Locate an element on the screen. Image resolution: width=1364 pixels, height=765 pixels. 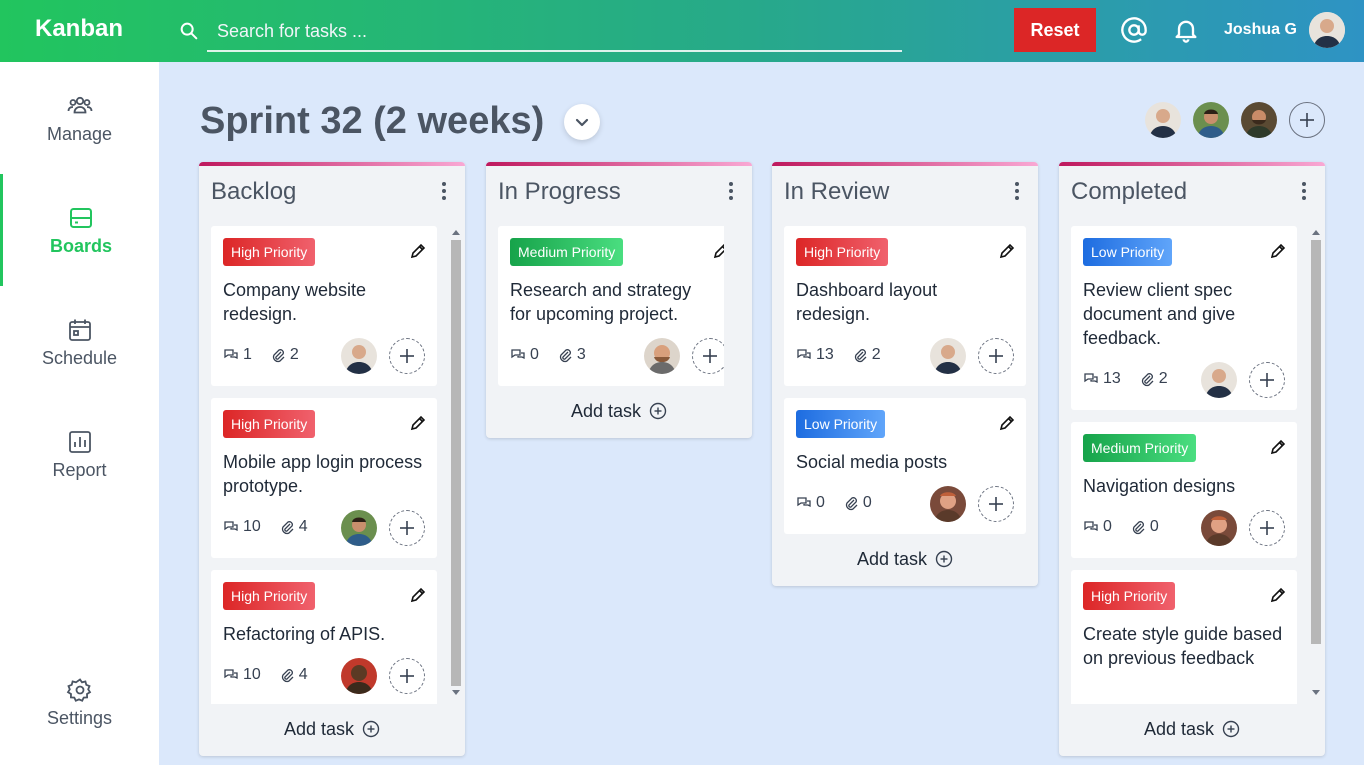
sidebar-item-report: Report is located at coordinates (79, 454).